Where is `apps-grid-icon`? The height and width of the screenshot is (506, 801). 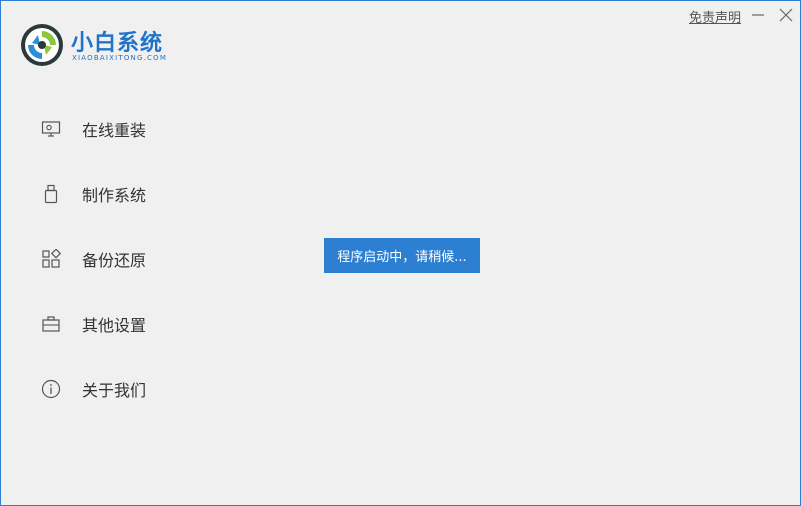
apps-grid-icon is located at coordinates (51, 259).